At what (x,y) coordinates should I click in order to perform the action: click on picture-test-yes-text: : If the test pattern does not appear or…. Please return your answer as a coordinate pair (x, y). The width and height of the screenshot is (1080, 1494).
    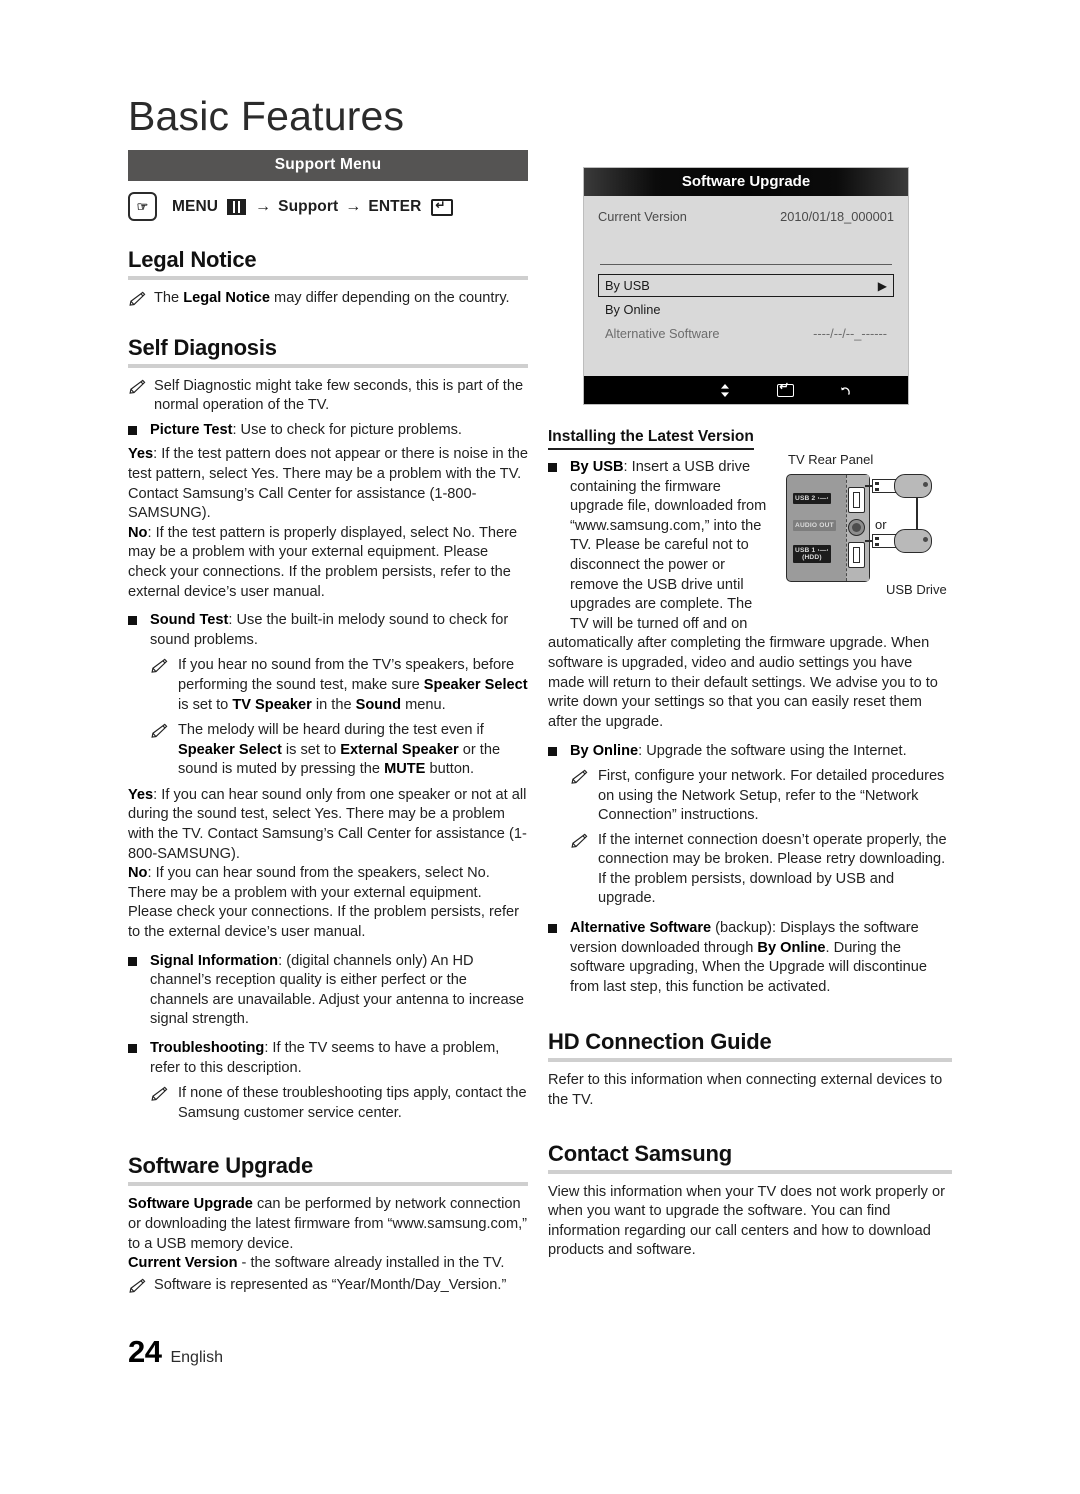
    Looking at the image, I should click on (328, 484).